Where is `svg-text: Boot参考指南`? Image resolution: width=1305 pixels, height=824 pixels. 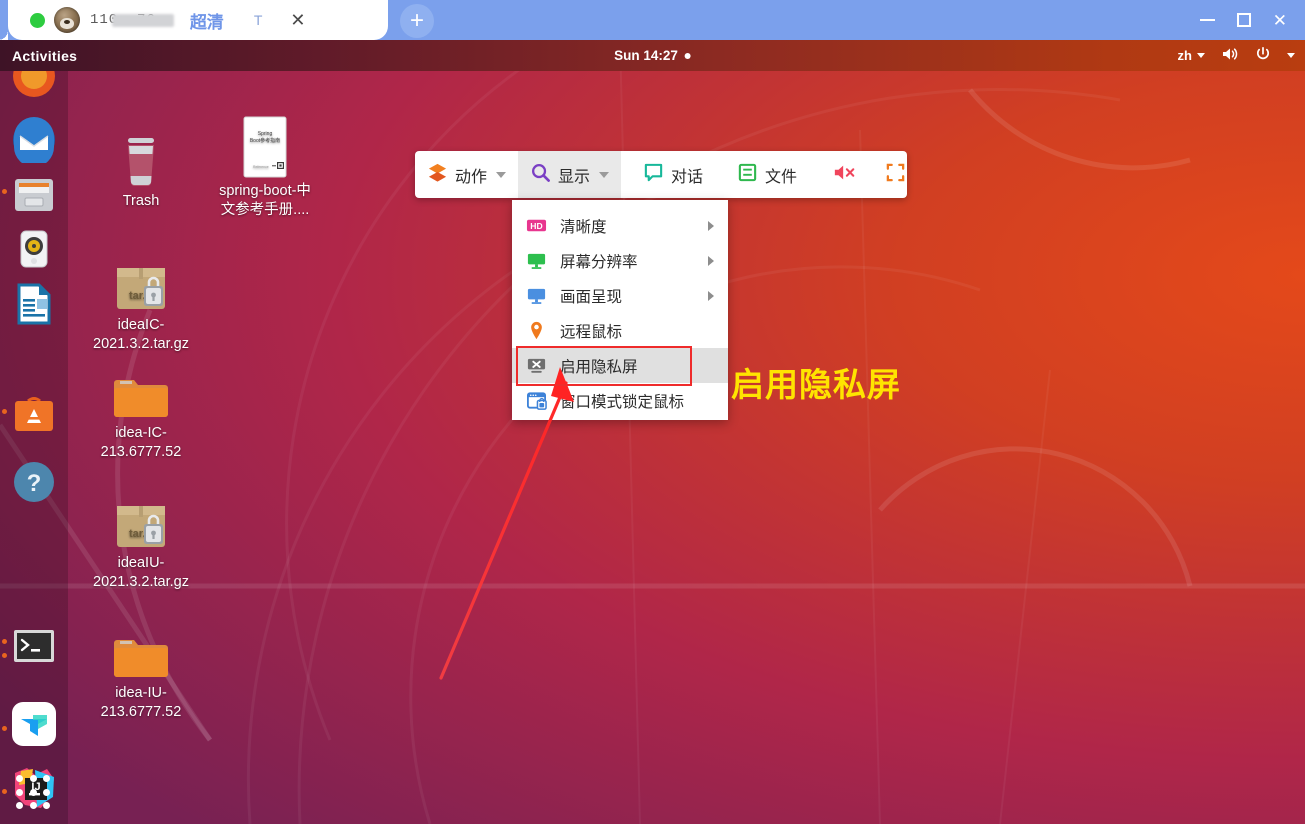 svg-text: Boot参考指南 is located at coordinates (265, 140).